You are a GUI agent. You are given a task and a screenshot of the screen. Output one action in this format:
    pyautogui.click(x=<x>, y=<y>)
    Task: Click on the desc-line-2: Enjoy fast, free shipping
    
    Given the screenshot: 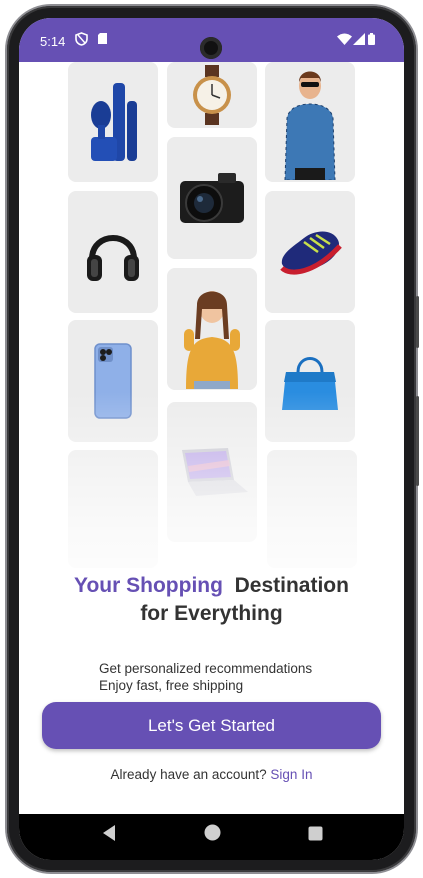 What is the action you would take?
    pyautogui.click(x=171, y=685)
    